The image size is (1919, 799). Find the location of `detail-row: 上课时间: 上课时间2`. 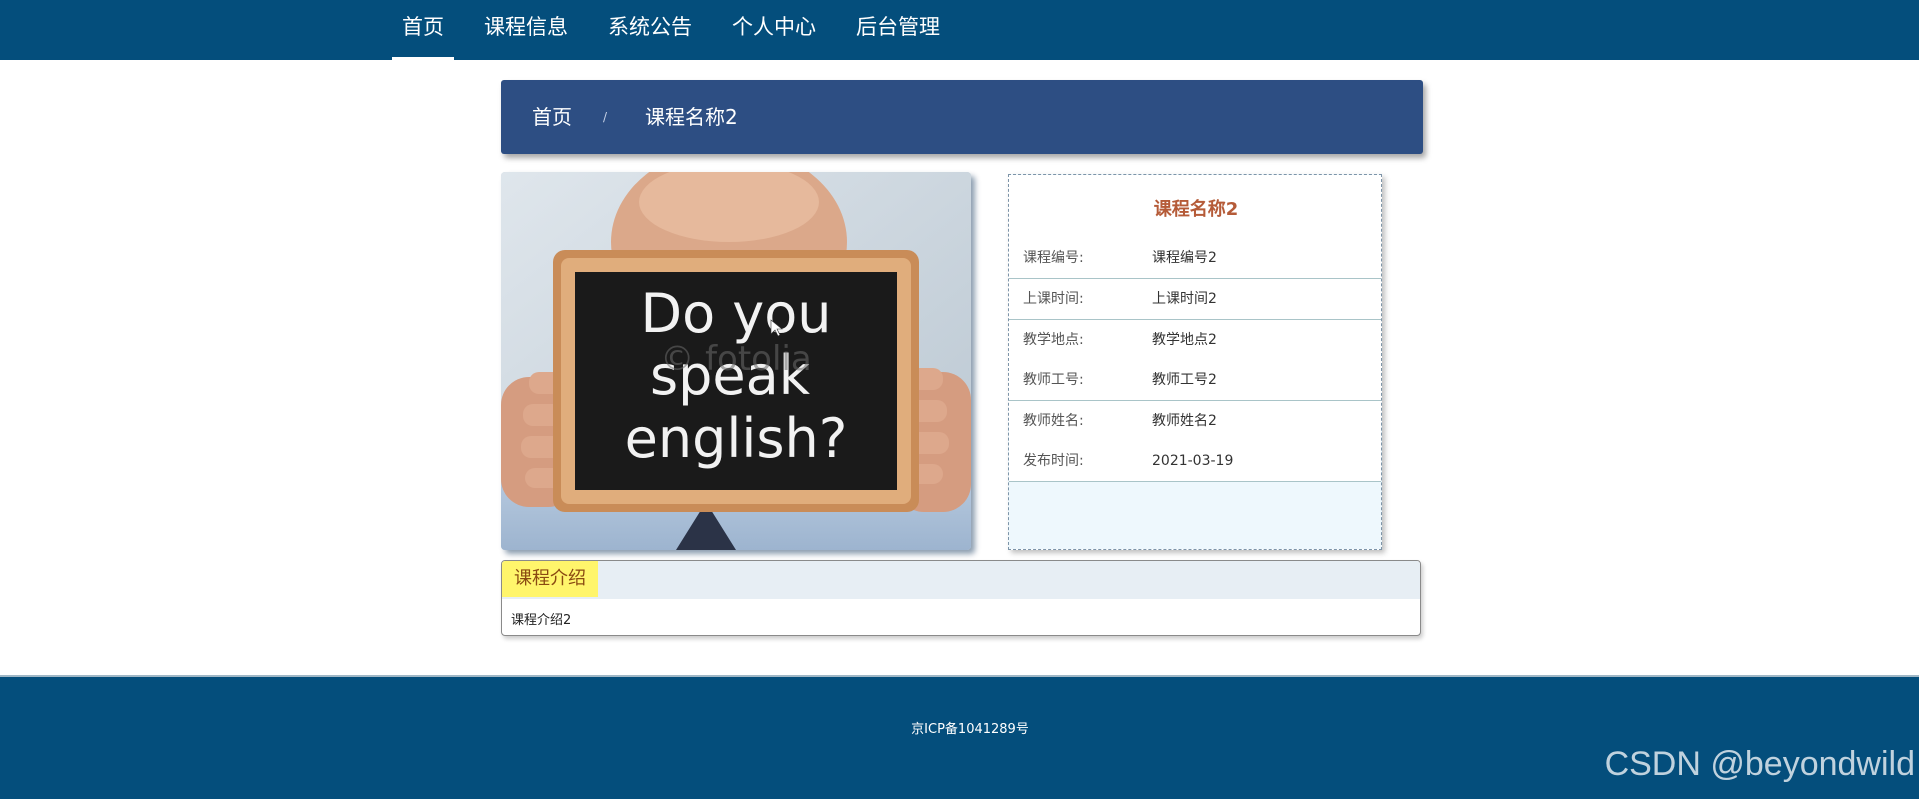

detail-row: 上课时间: 上课时间2 is located at coordinates (1195, 299).